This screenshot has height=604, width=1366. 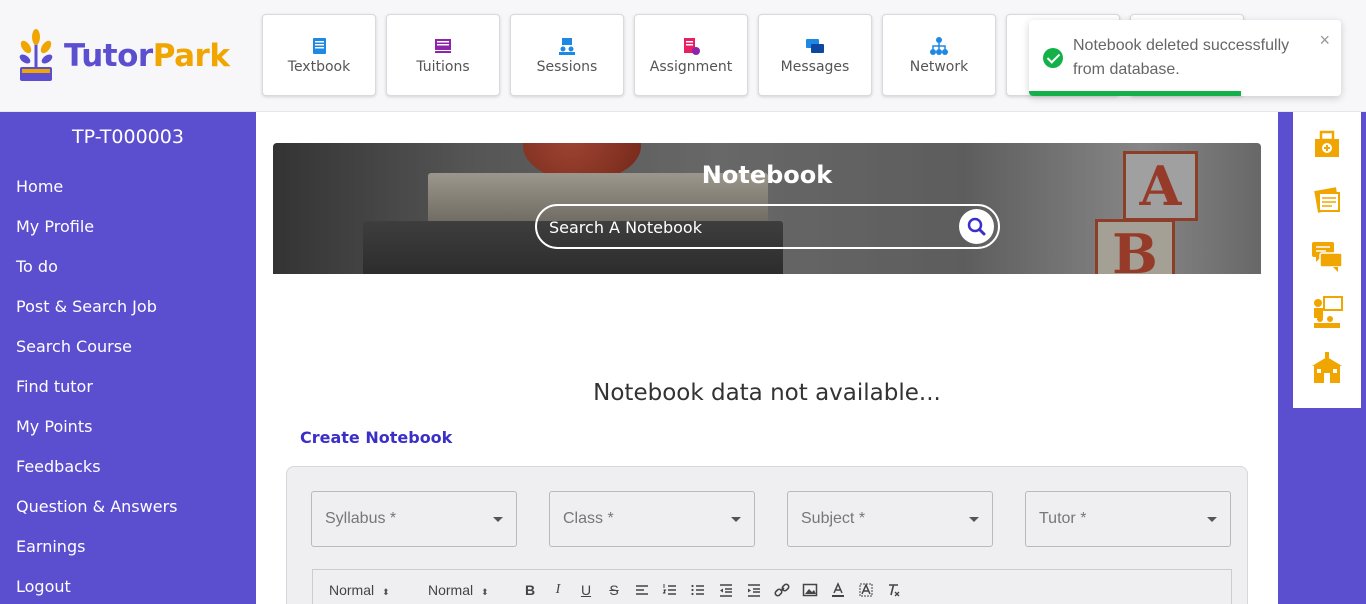 I want to click on nav-network-button: Network, so click(x=939, y=55).